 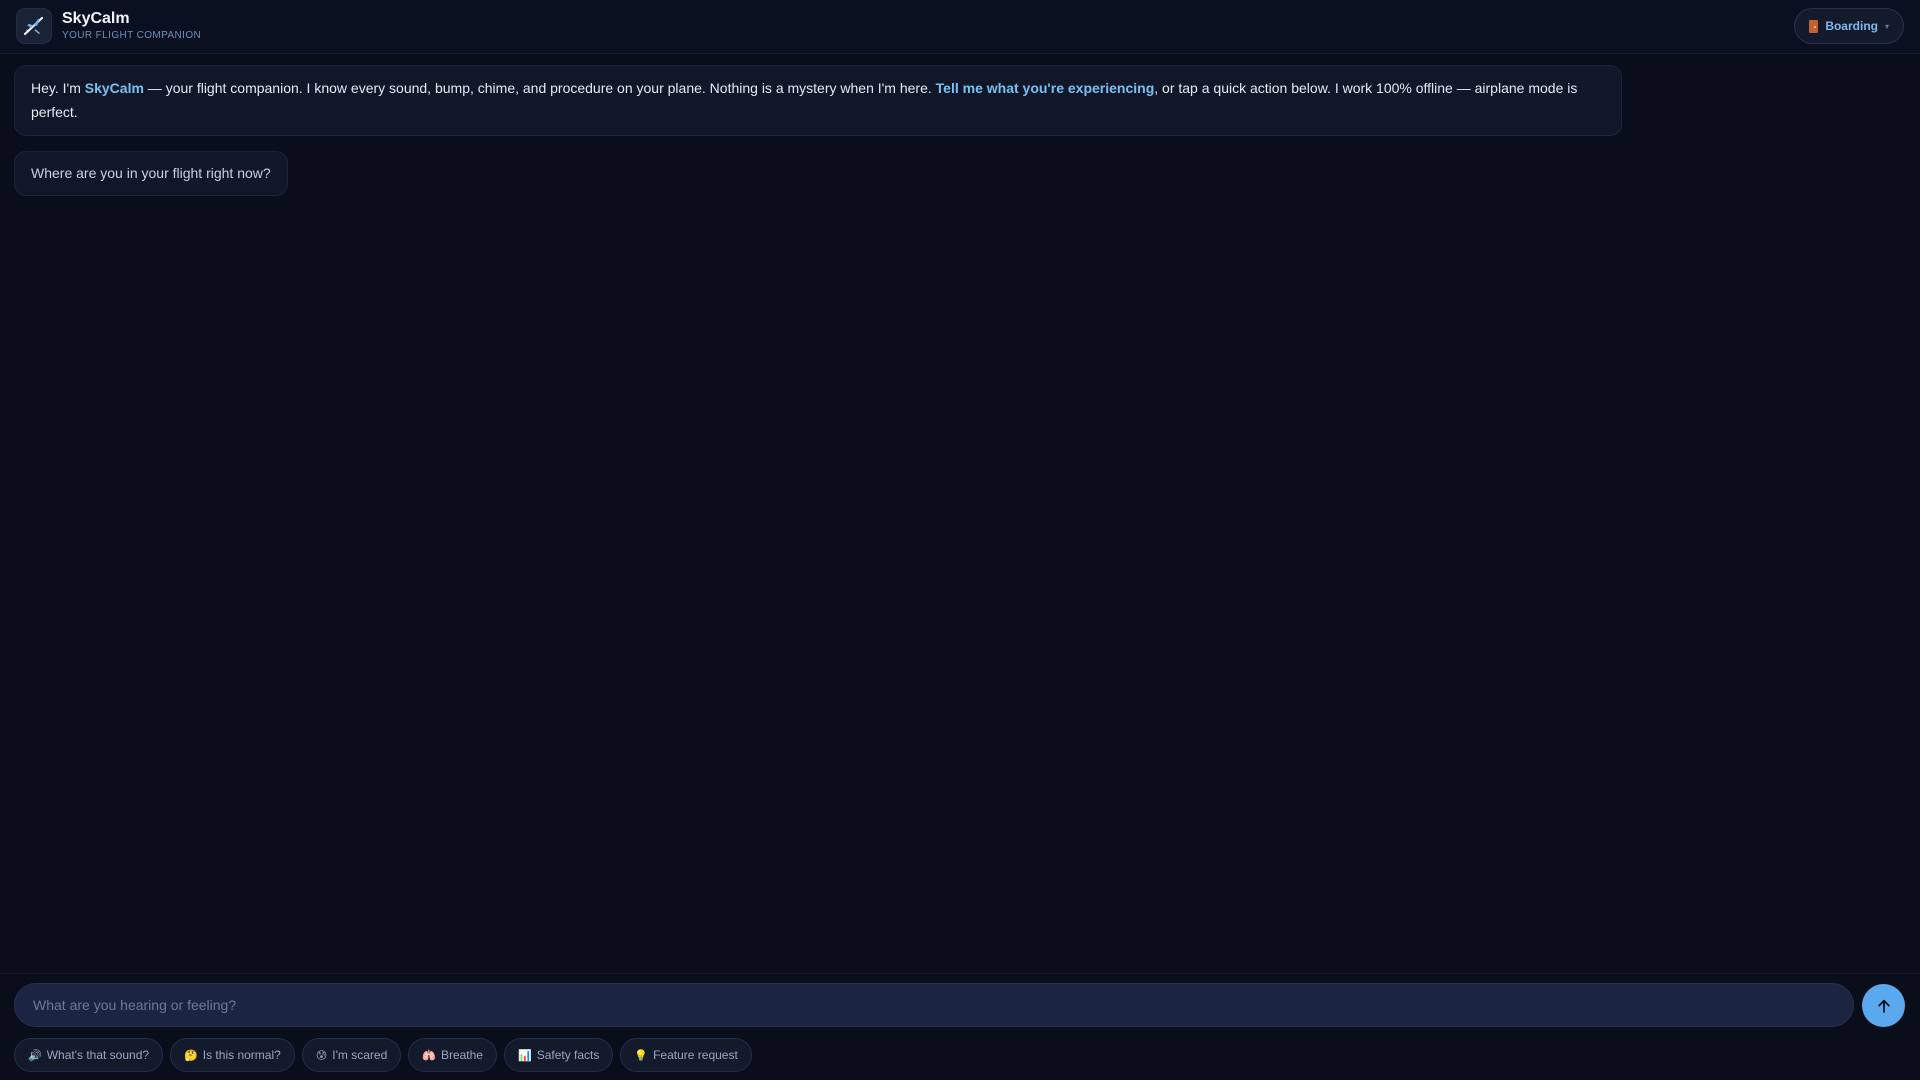 I want to click on quick-action-whats-that-sound: 🔊 What's that sound?, so click(x=89, y=1055).